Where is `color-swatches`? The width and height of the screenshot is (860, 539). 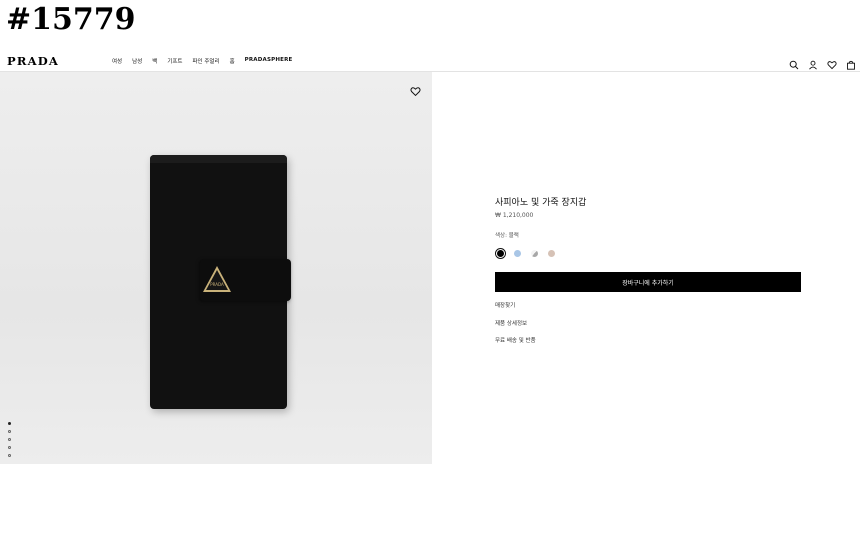 color-swatches is located at coordinates (526, 253).